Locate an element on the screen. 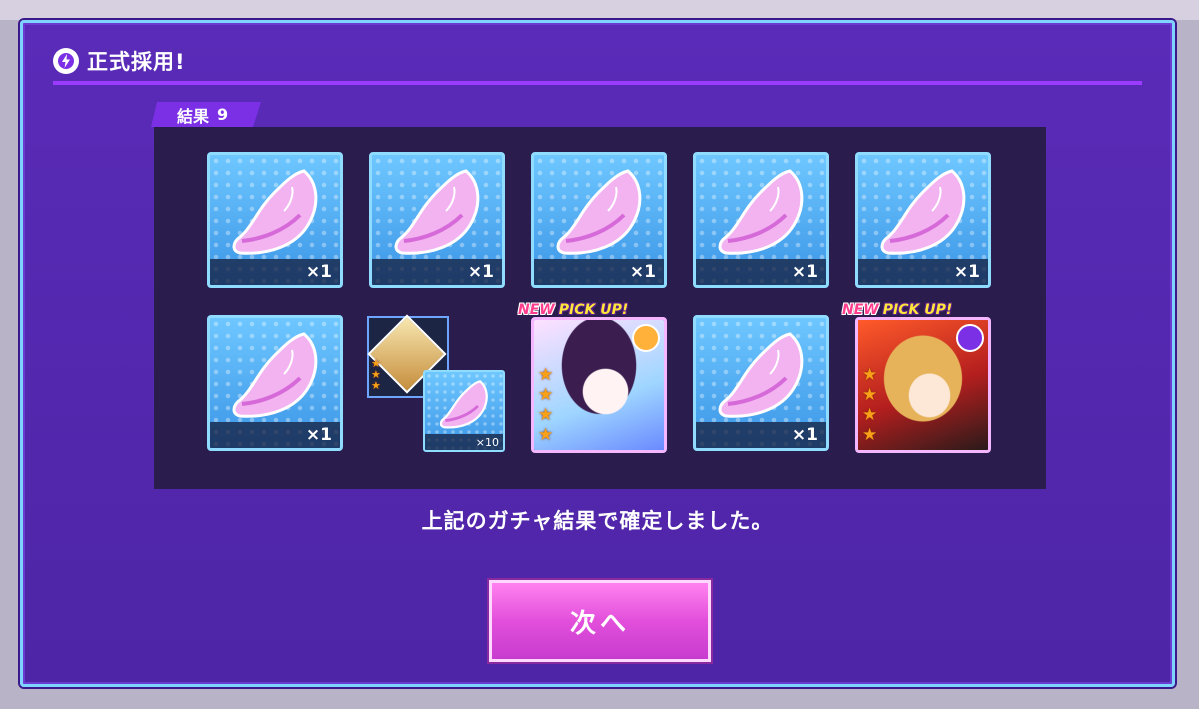 The image size is (1199, 709). result-tab: 結果 9 is located at coordinates (206, 114).